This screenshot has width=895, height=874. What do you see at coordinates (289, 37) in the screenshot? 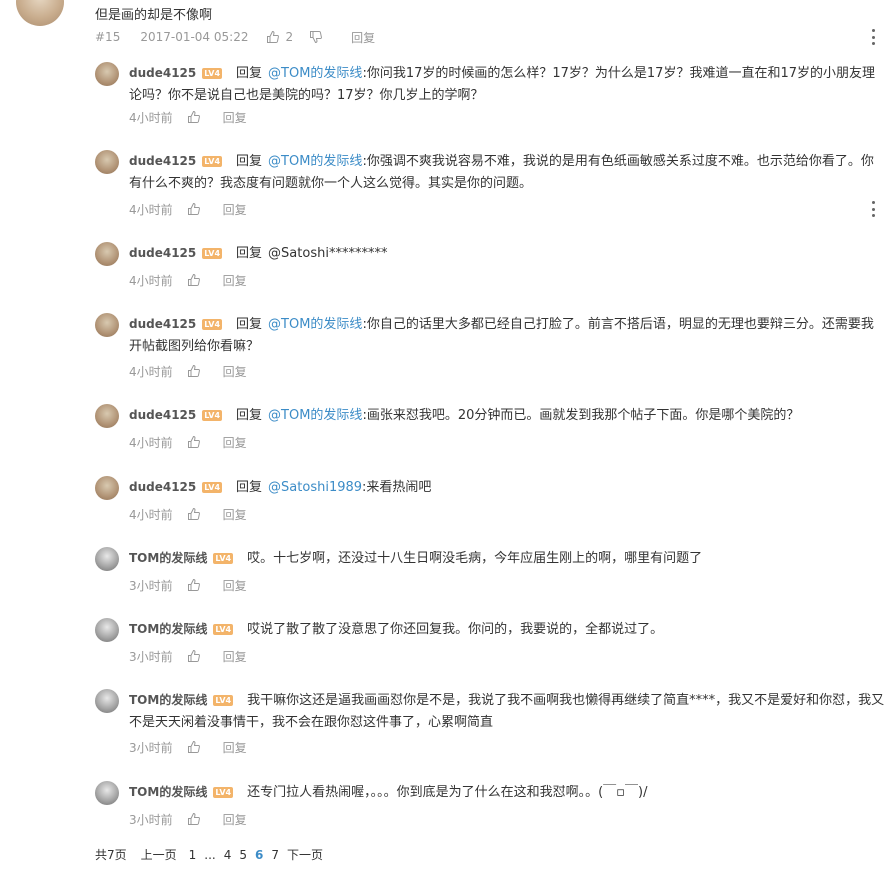
I see `like-count: 2` at bounding box center [289, 37].